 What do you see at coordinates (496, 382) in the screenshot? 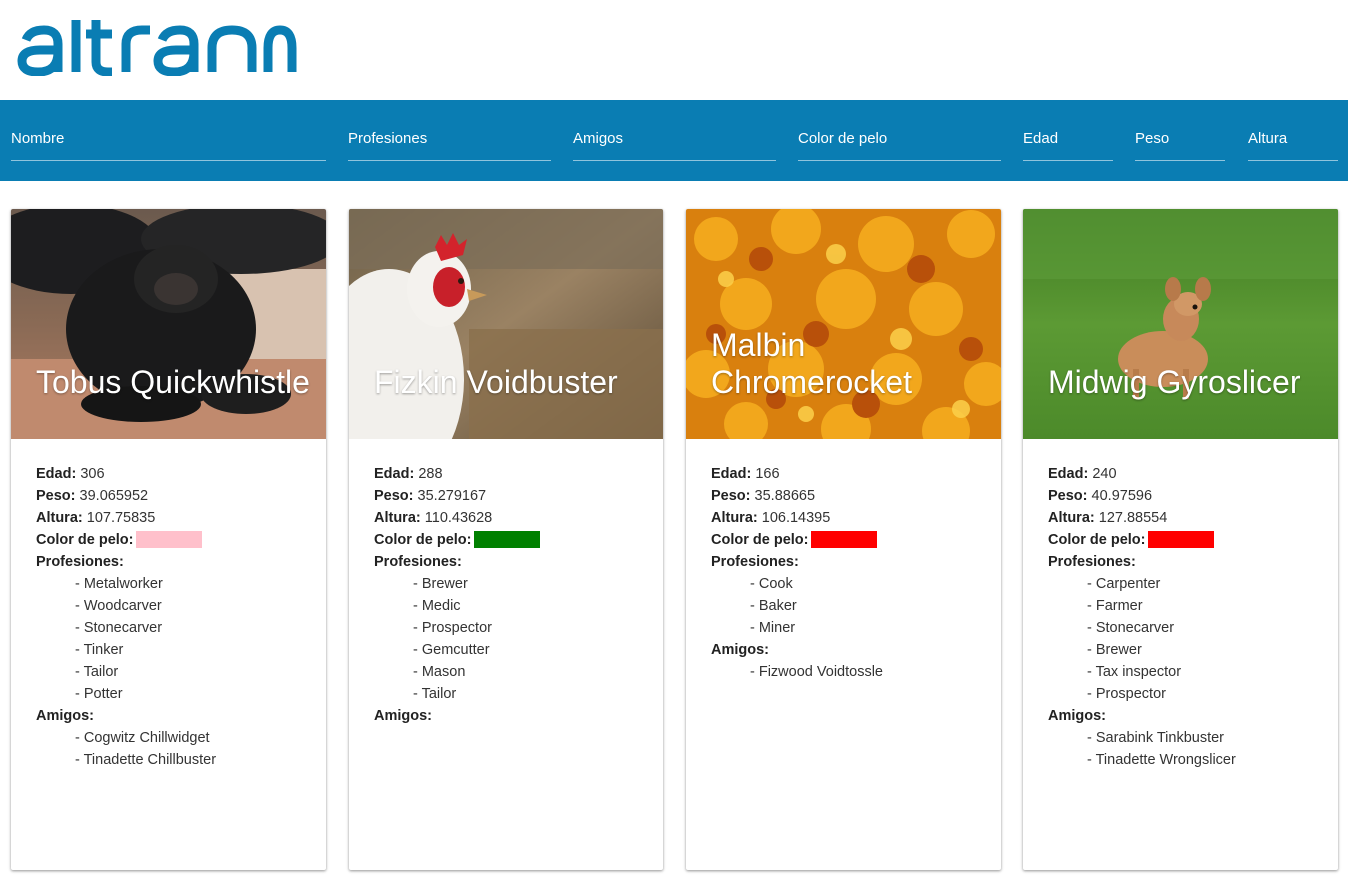
I see `card-title: Fizkin Voidbuster` at bounding box center [496, 382].